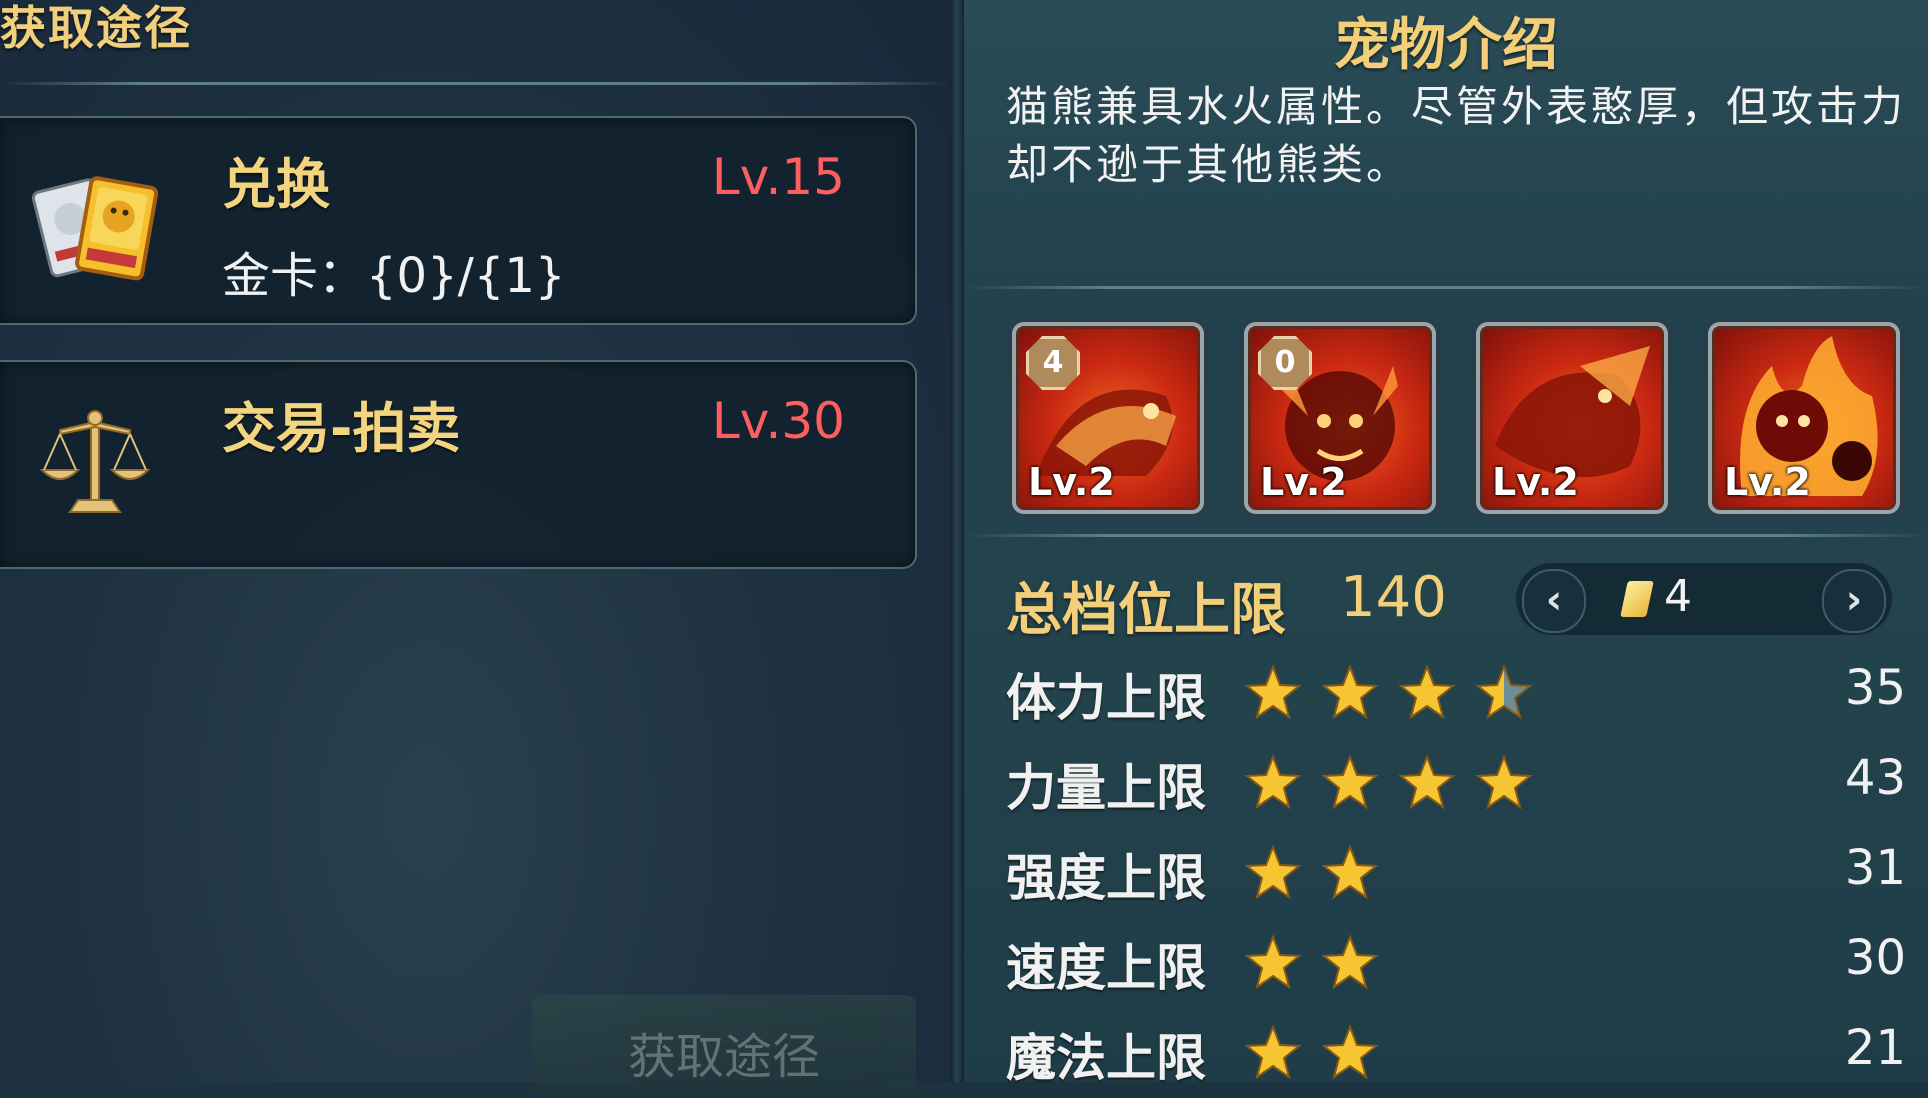  I want to click on stat-row-stamina: 体力上限 35, so click(1456, 698).